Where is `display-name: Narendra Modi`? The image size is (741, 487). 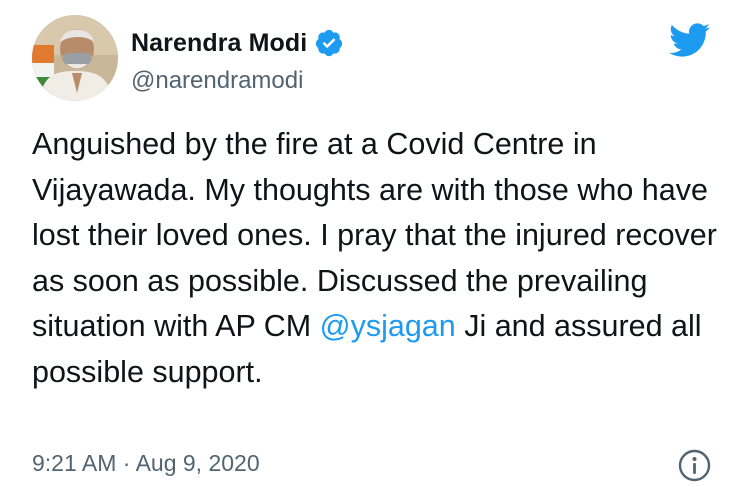
display-name: Narendra Modi is located at coordinates (219, 43).